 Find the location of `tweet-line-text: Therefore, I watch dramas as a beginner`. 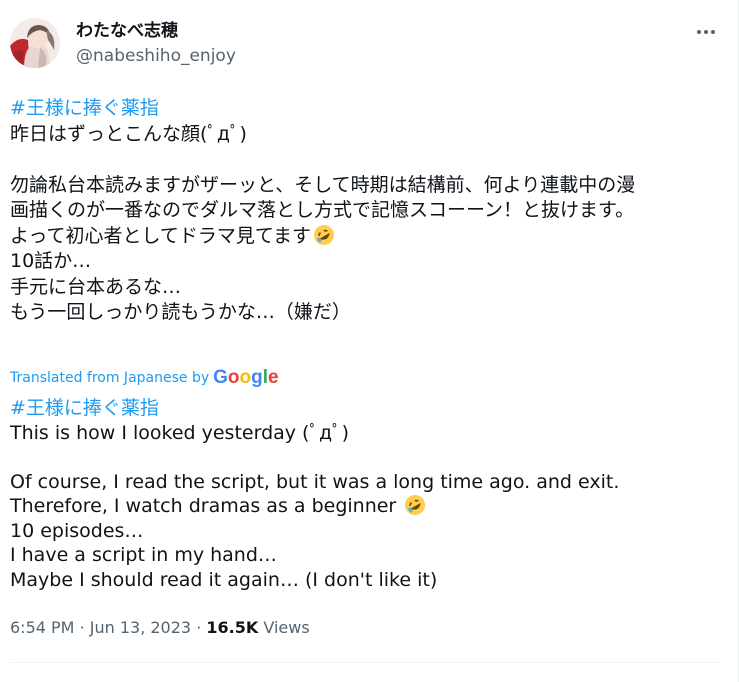

tweet-line-text: Therefore, I watch dramas as a beginner is located at coordinates (203, 506).